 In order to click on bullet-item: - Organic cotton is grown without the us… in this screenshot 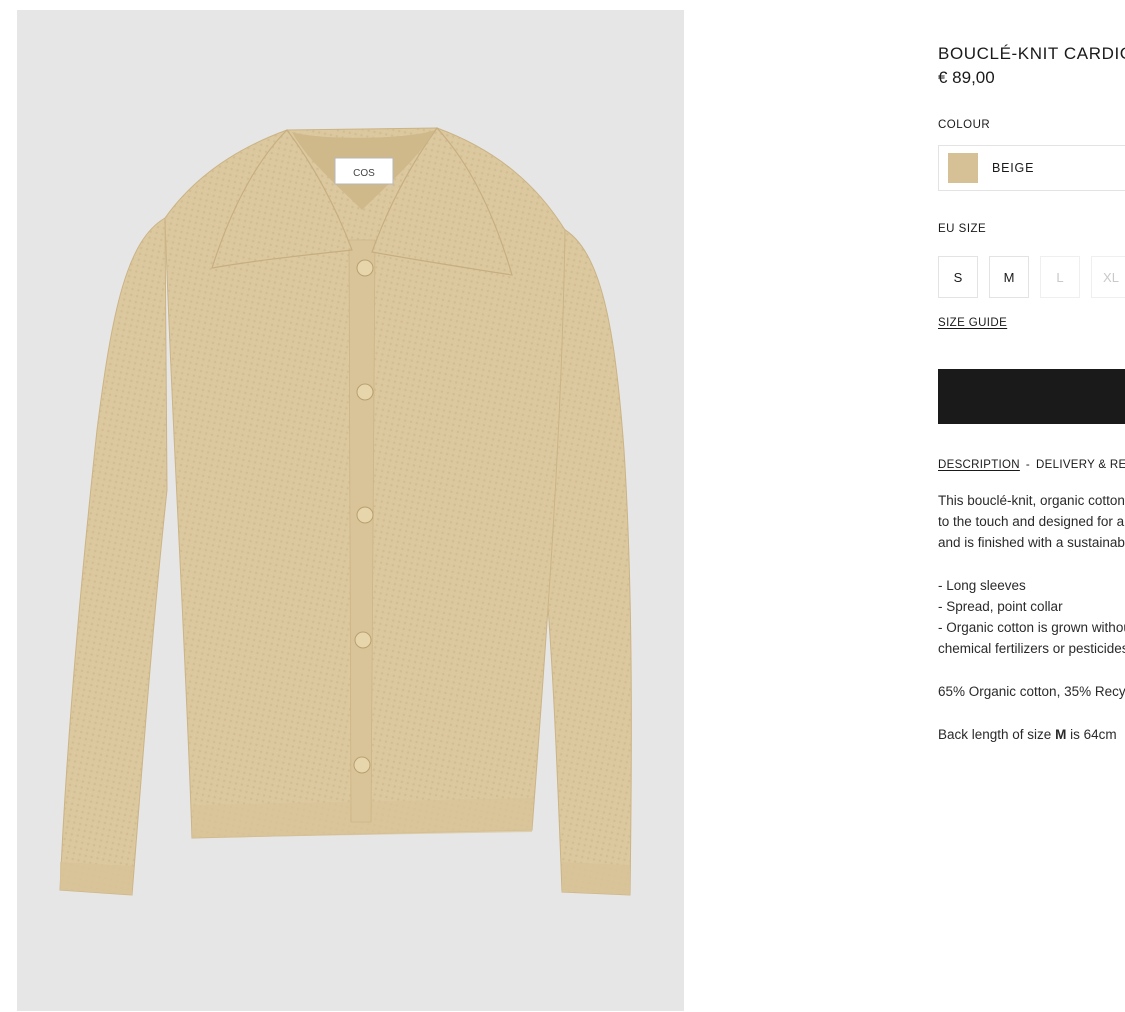, I will do `click(1031, 627)`.